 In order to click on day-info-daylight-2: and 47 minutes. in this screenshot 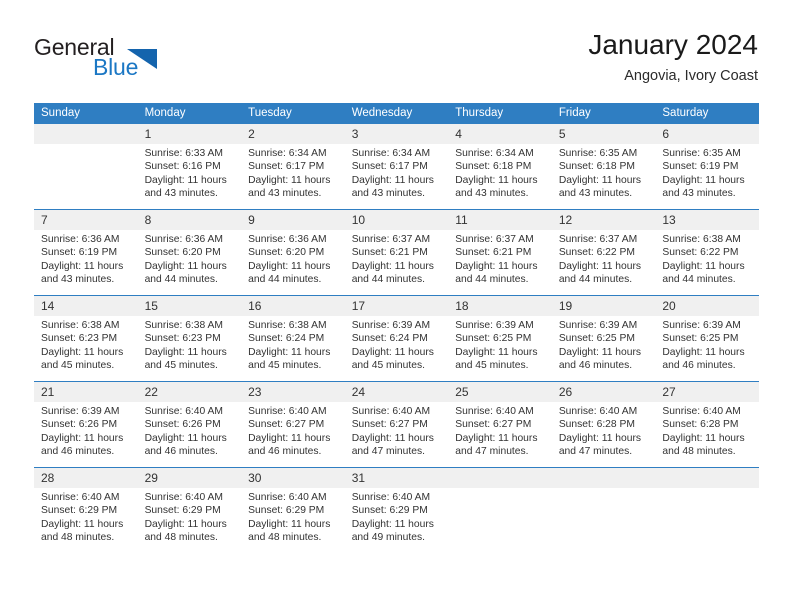, I will do `click(595, 452)`.